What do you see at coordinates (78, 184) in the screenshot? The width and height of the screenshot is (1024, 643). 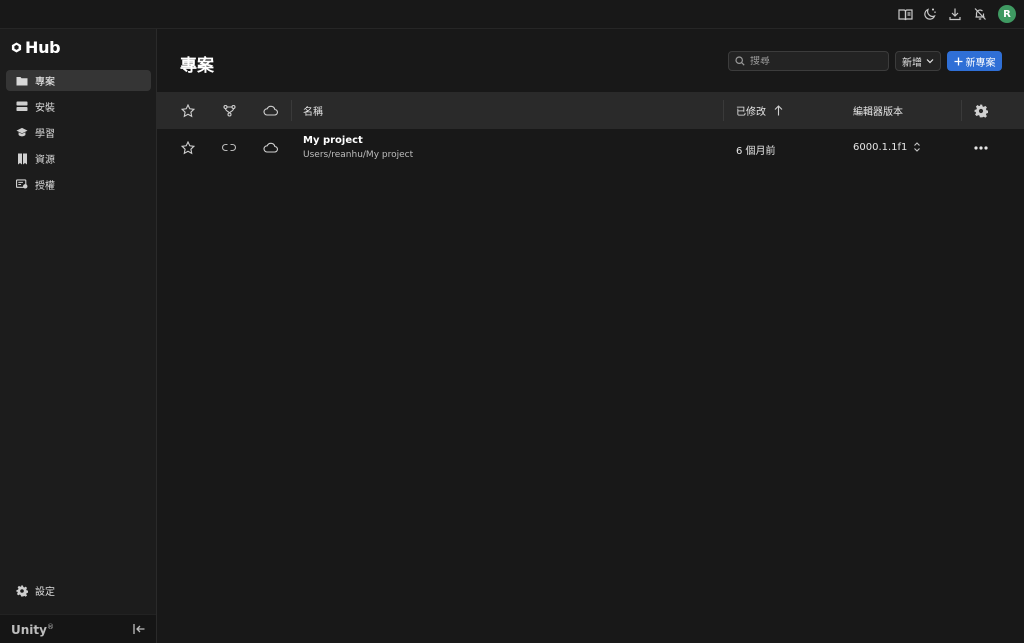 I see `sidebar-item-licenses: 授權` at bounding box center [78, 184].